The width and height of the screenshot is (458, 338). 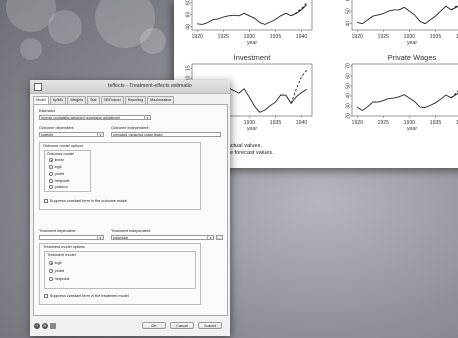 I want to click on outcome-dependent-label: Outcome dependent:, so click(x=57, y=128).